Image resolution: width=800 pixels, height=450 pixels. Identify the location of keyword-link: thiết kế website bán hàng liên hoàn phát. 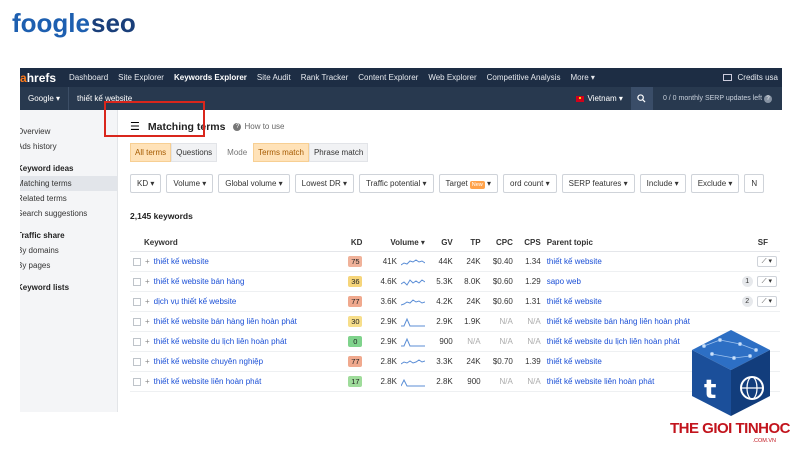
(225, 321).